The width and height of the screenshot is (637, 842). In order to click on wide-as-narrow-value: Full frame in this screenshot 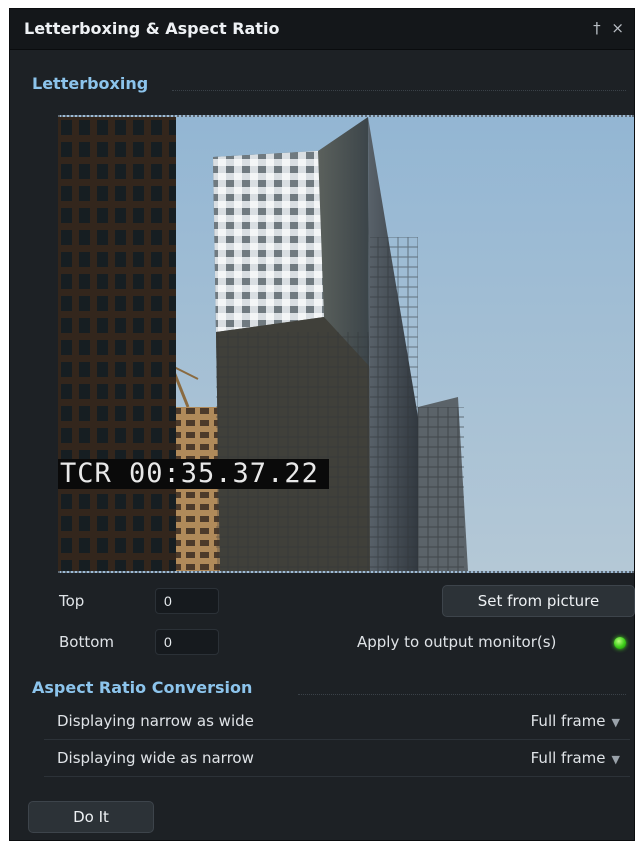, I will do `click(568, 758)`.